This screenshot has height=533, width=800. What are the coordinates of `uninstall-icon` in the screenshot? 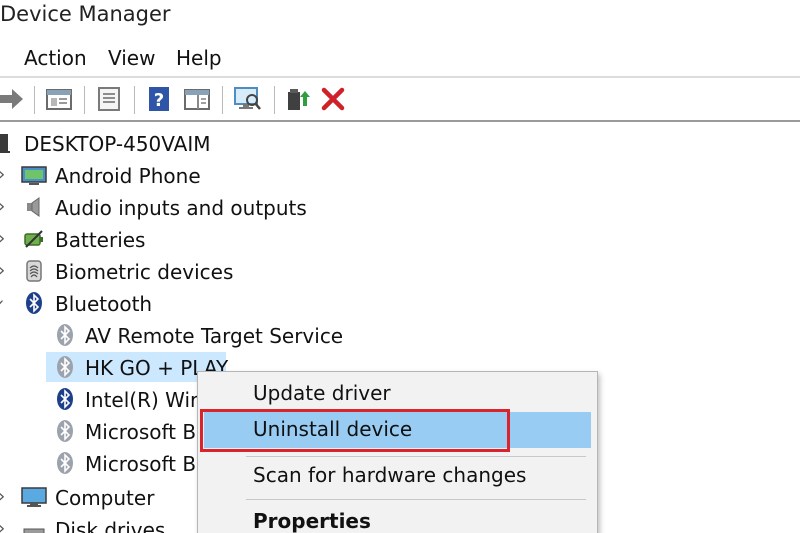 It's located at (333, 99).